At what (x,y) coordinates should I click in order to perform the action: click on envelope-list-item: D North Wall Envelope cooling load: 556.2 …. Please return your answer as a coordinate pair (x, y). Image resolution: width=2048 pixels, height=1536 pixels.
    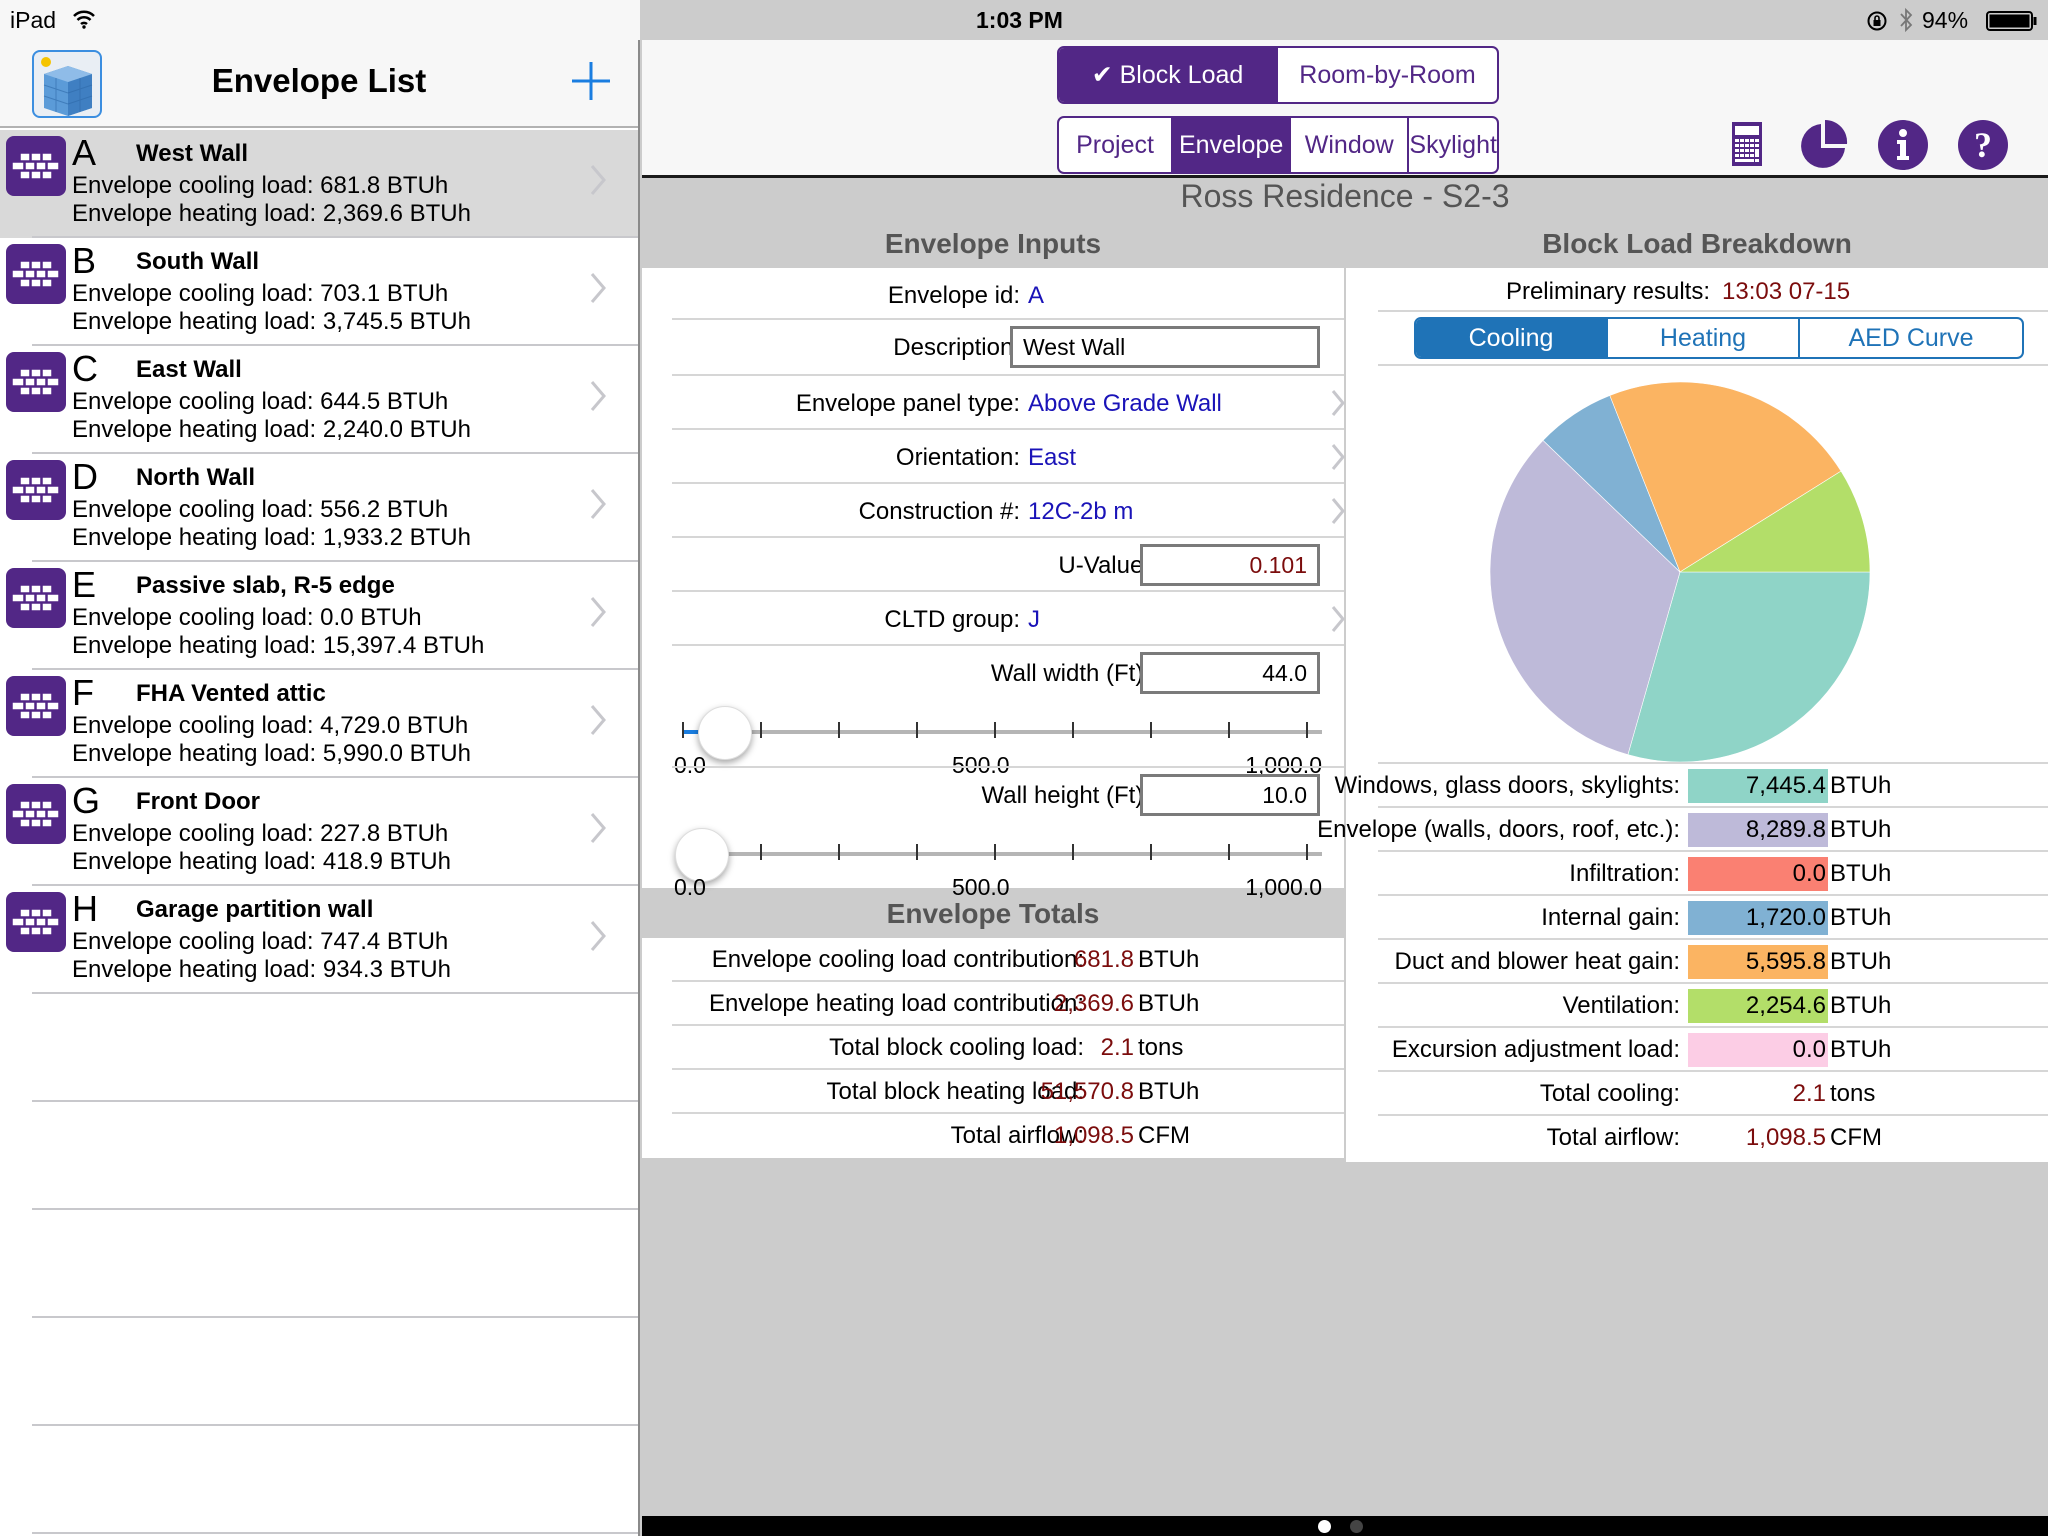
    Looking at the image, I should click on (319, 508).